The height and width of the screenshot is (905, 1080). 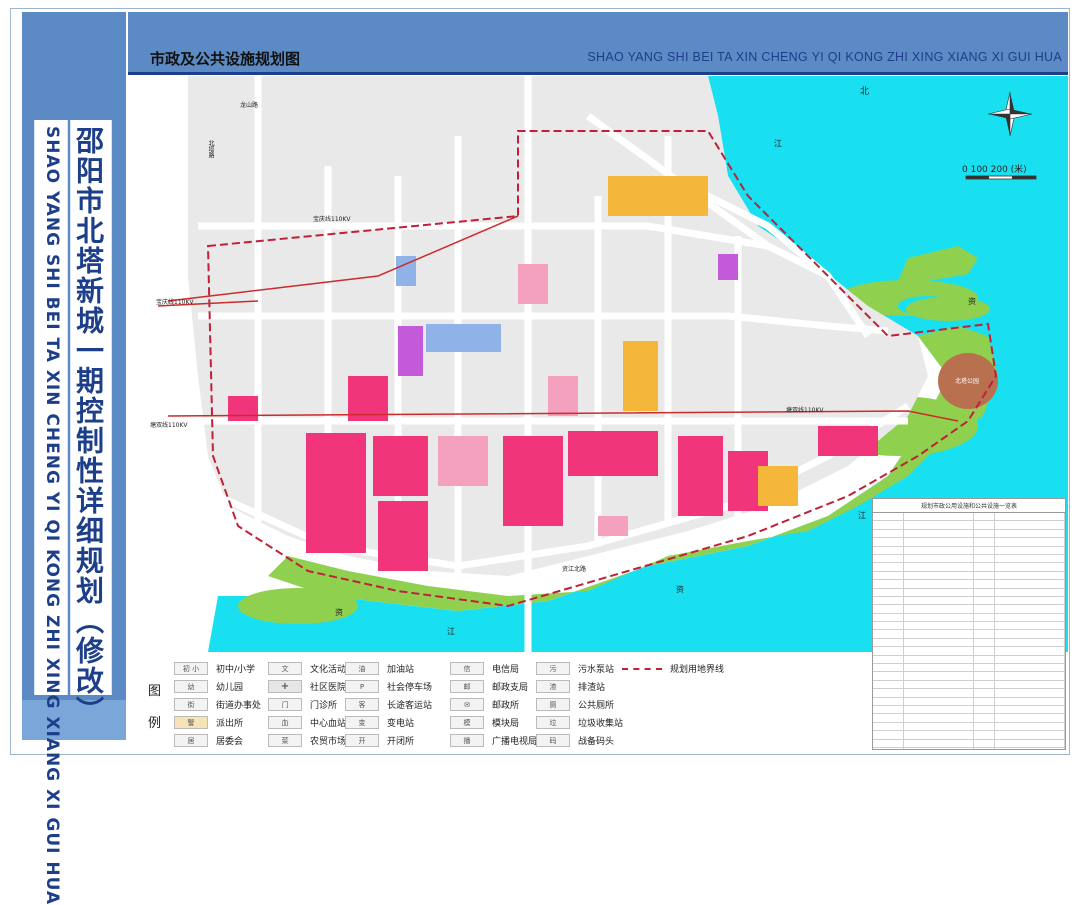 I want to click on legend-item-post-branch: 邮邮政支局, so click(x=489, y=686).